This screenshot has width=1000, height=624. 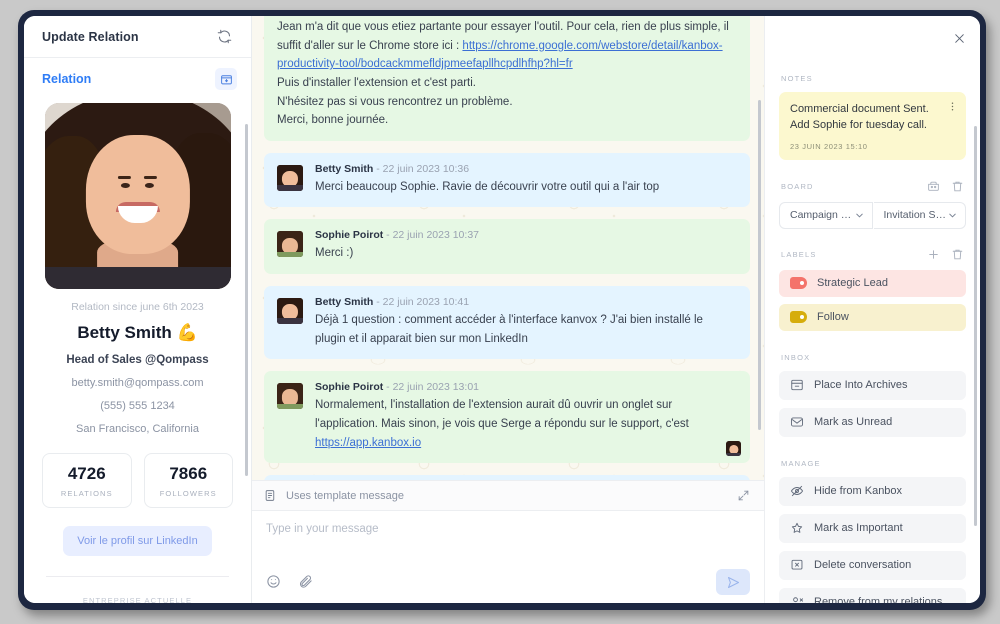 What do you see at coordinates (872, 317) in the screenshot?
I see `label-row-follow: Follow` at bounding box center [872, 317].